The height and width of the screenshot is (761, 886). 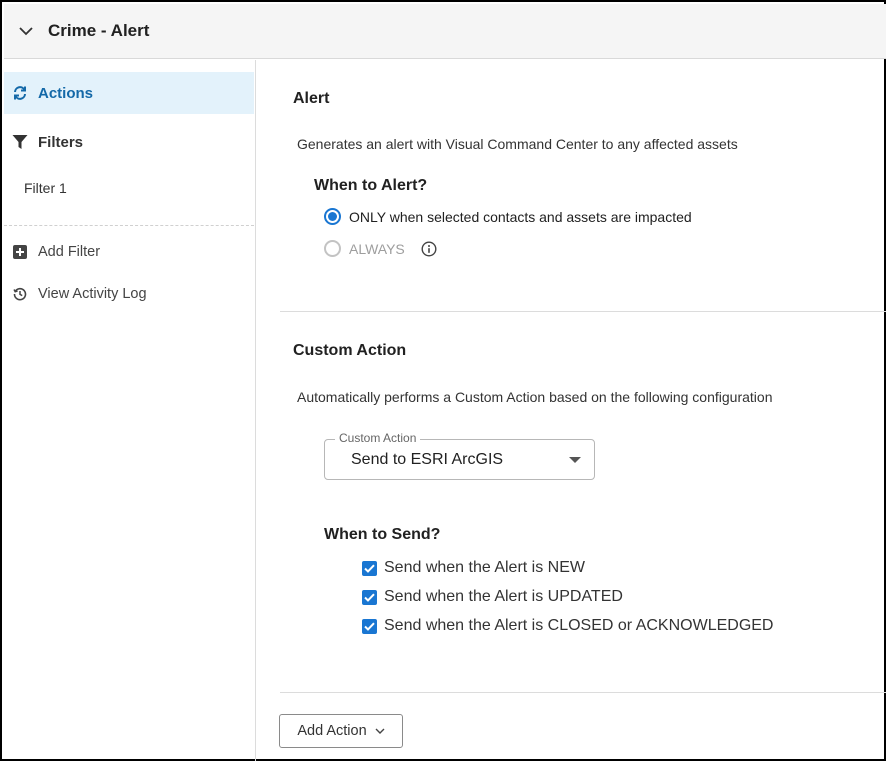 What do you see at coordinates (61, 142) in the screenshot?
I see `sidebar-item-label: Filters` at bounding box center [61, 142].